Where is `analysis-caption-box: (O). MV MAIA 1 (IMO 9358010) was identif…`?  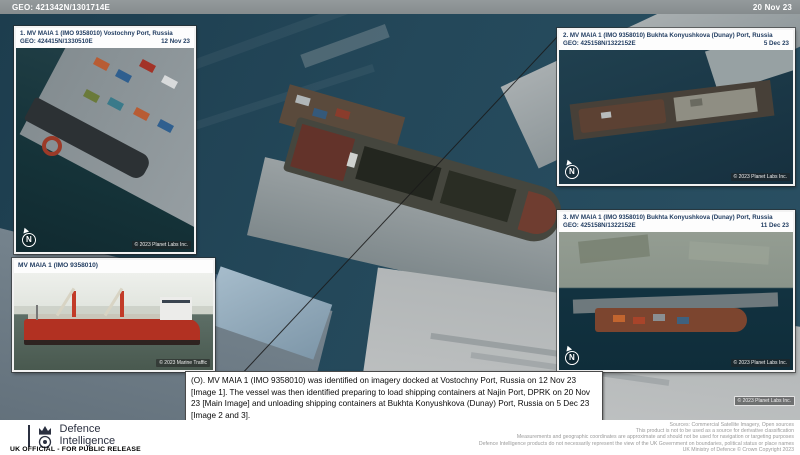 analysis-caption-box: (O). MV MAIA 1 (IMO 9358010) was identif… is located at coordinates (394, 398).